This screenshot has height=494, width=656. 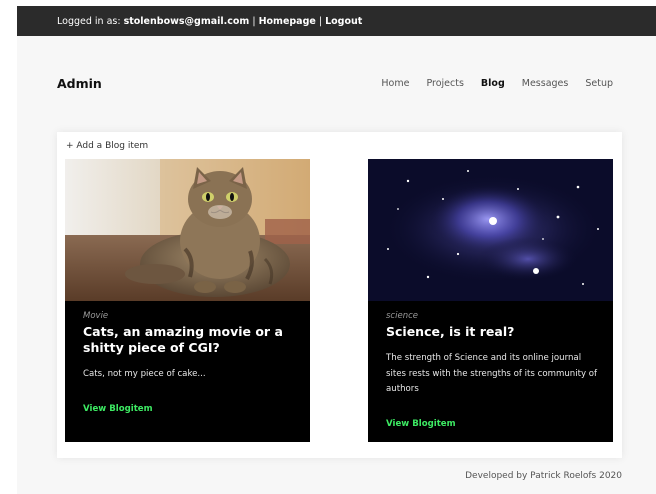 I want to click on card-title: Science, is it real?, so click(x=450, y=331).